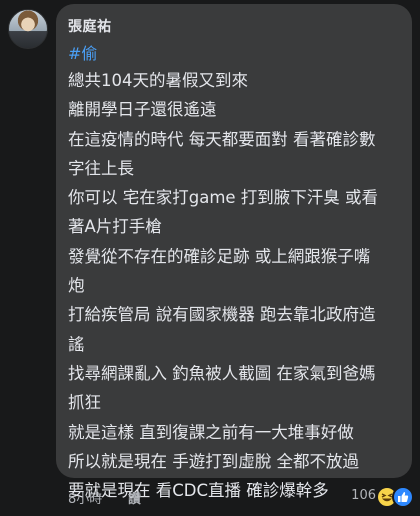 The width and height of the screenshot is (420, 516). What do you see at coordinates (82, 52) in the screenshot?
I see `hashtag-link: #偷` at bounding box center [82, 52].